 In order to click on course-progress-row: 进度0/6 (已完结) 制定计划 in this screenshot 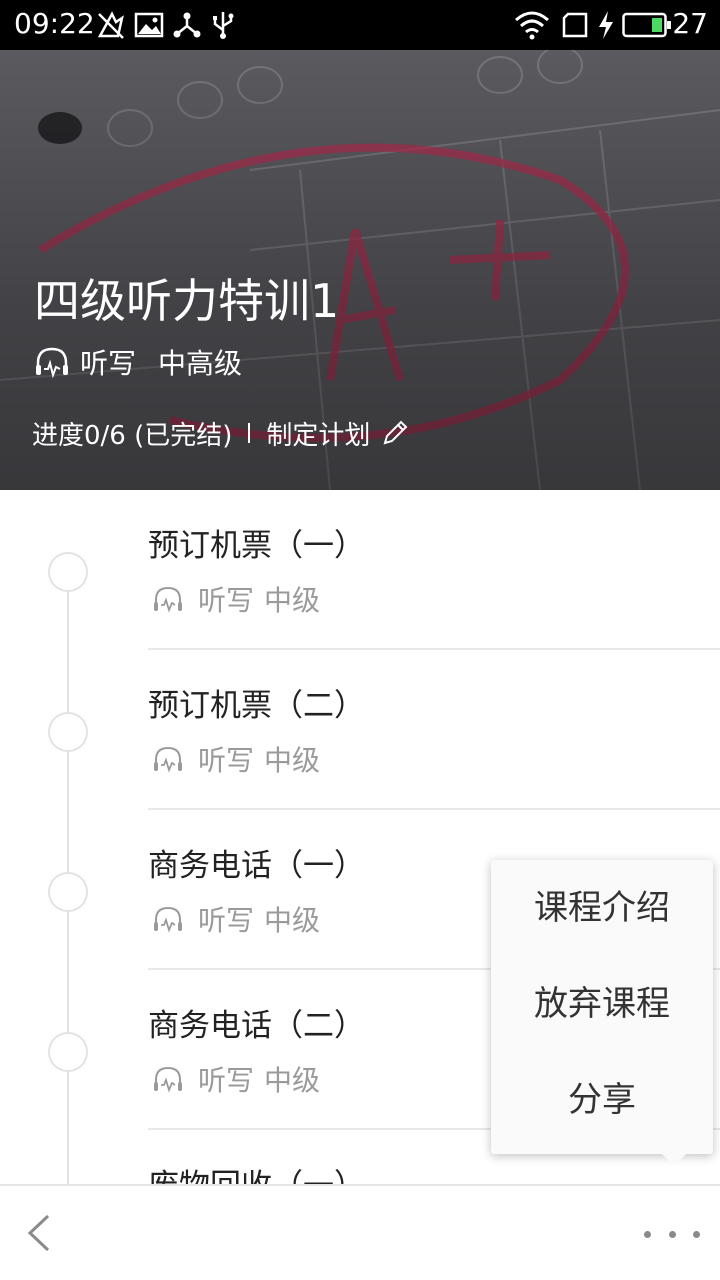, I will do `click(221, 433)`.